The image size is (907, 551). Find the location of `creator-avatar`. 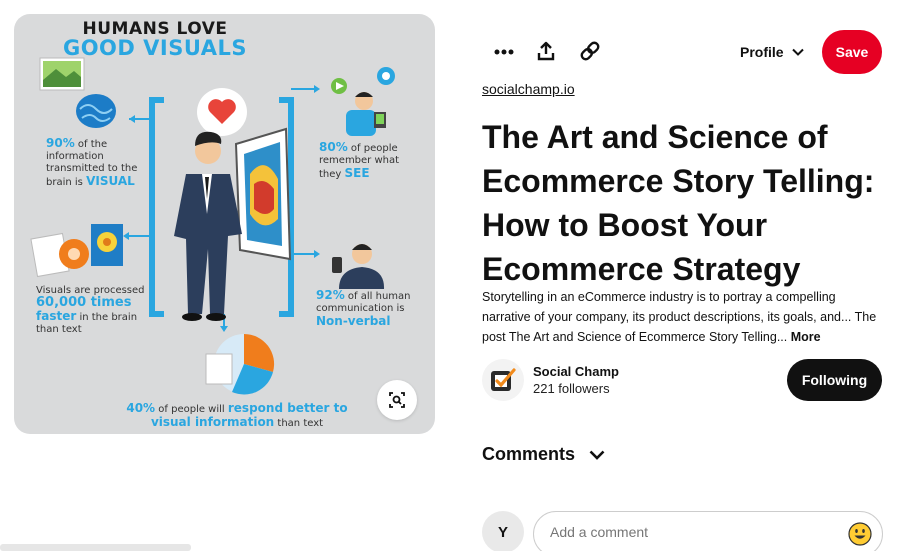

creator-avatar is located at coordinates (503, 380).